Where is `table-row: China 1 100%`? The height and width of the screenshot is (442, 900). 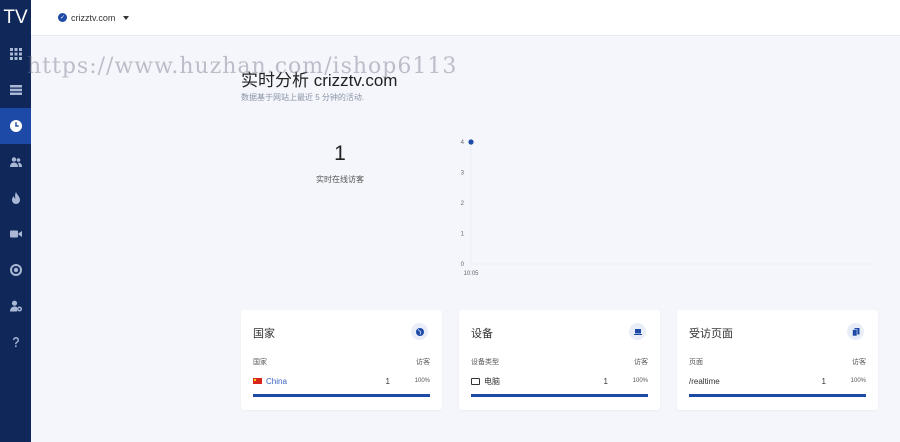
table-row: China 1 100% is located at coordinates (341, 381).